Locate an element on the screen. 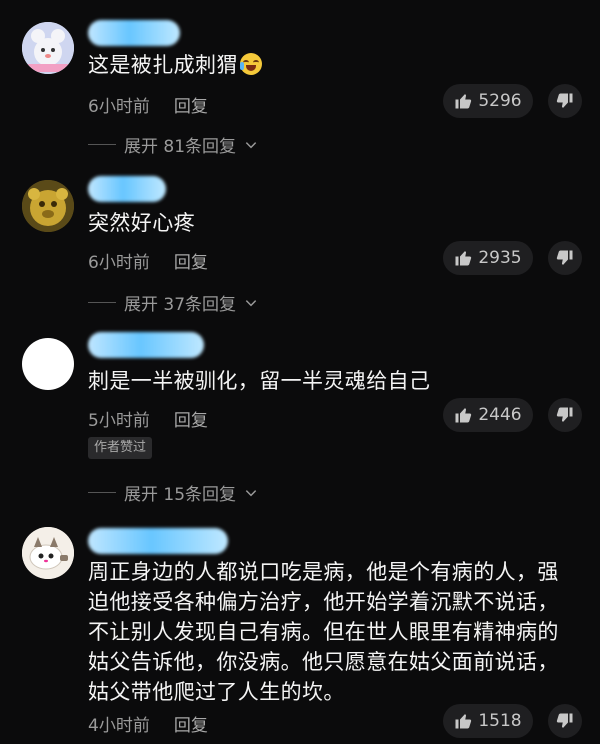 The width and height of the screenshot is (600, 744). like-count: 1518 is located at coordinates (500, 721).